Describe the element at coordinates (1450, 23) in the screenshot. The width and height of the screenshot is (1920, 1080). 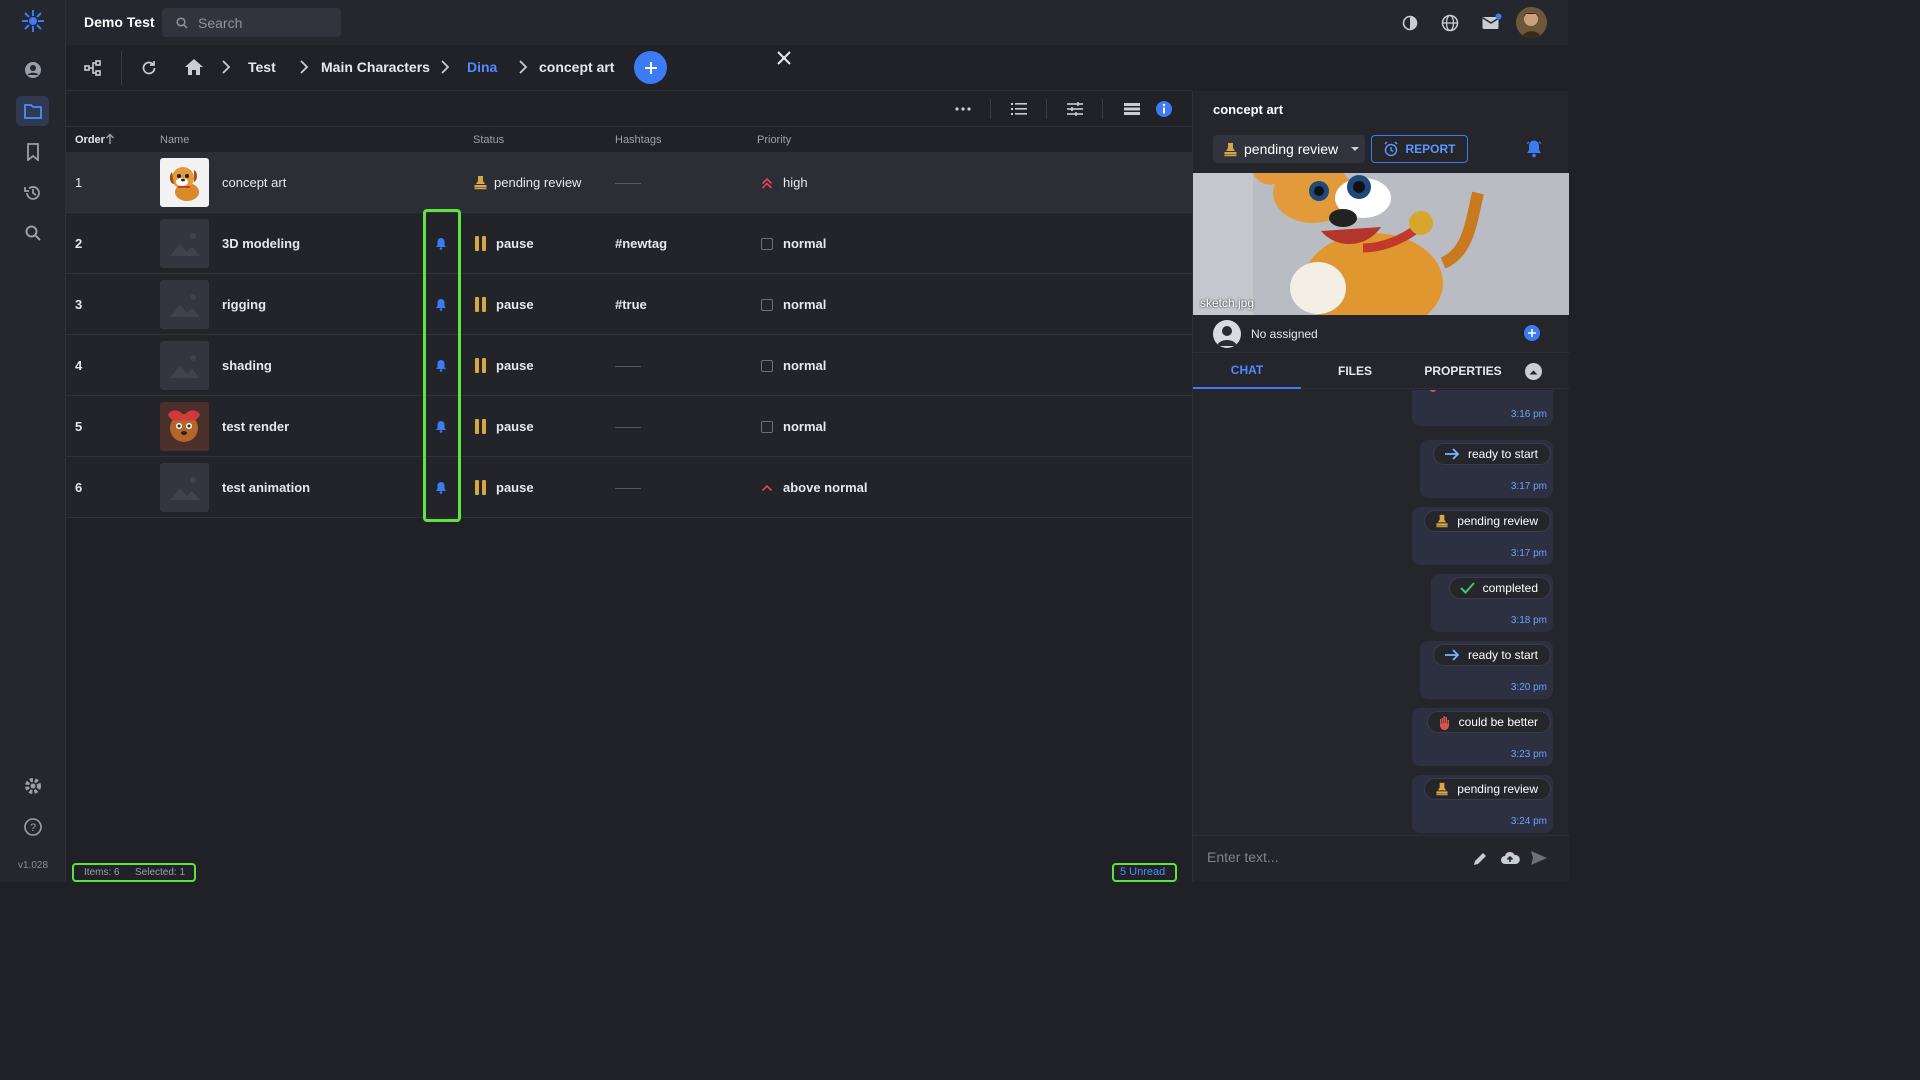
I see `language-globe-icon` at that location.